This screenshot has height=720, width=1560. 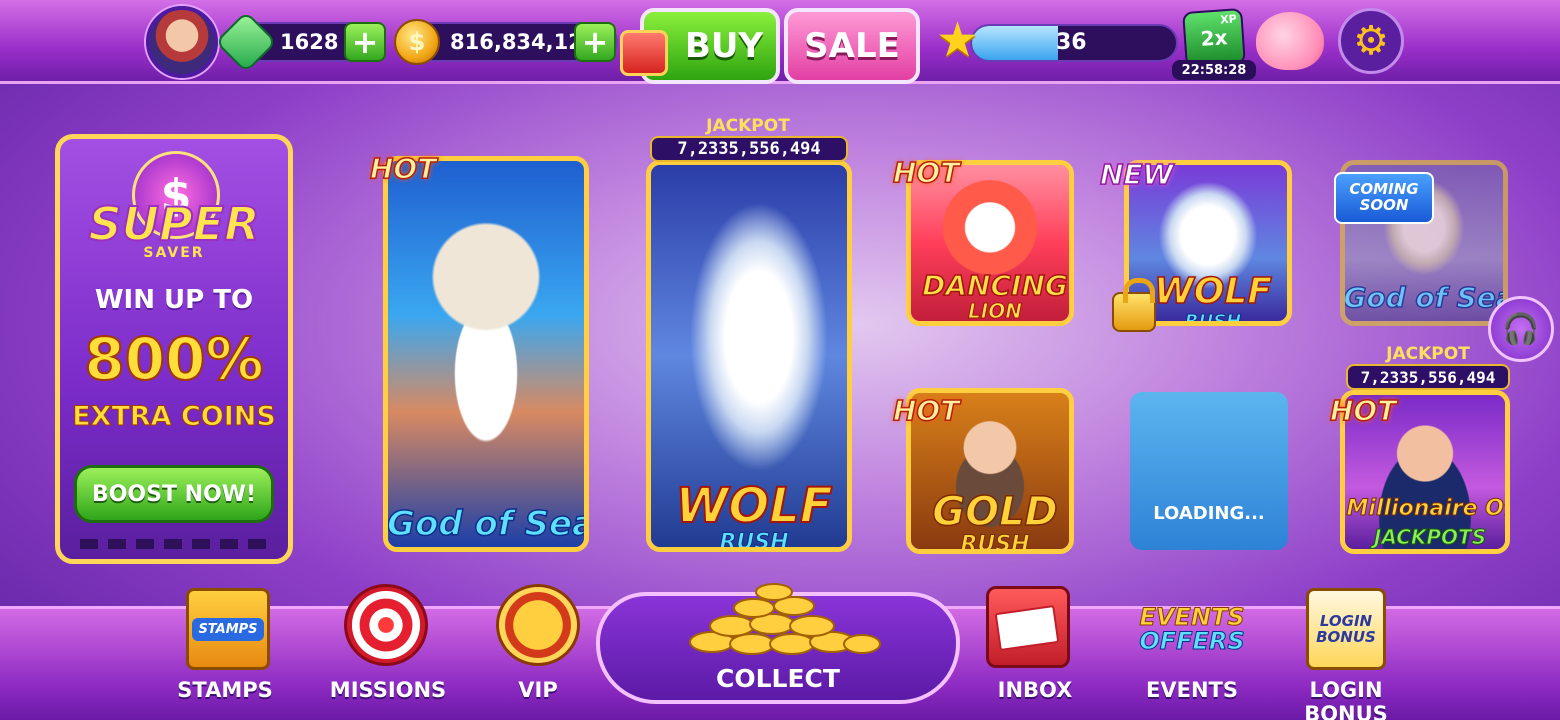 What do you see at coordinates (1071, 42) in the screenshot?
I see `level-number: 36` at bounding box center [1071, 42].